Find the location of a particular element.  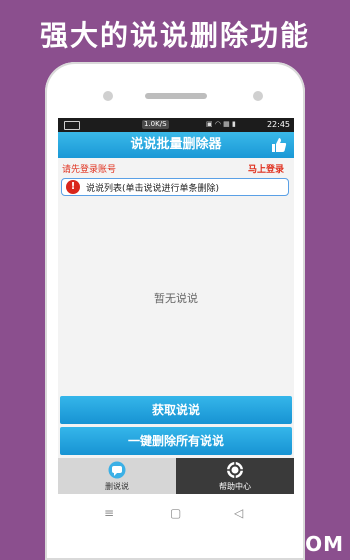

warning-icon: ! is located at coordinates (73, 187).